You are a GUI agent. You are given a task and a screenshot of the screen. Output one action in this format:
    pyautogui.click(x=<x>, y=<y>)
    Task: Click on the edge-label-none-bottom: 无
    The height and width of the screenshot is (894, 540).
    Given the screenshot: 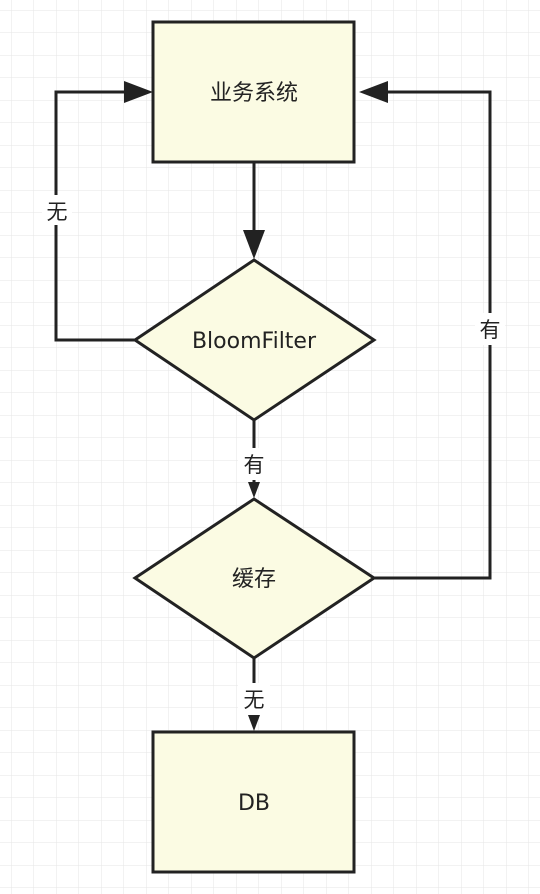 What is the action you would take?
    pyautogui.click(x=254, y=700)
    